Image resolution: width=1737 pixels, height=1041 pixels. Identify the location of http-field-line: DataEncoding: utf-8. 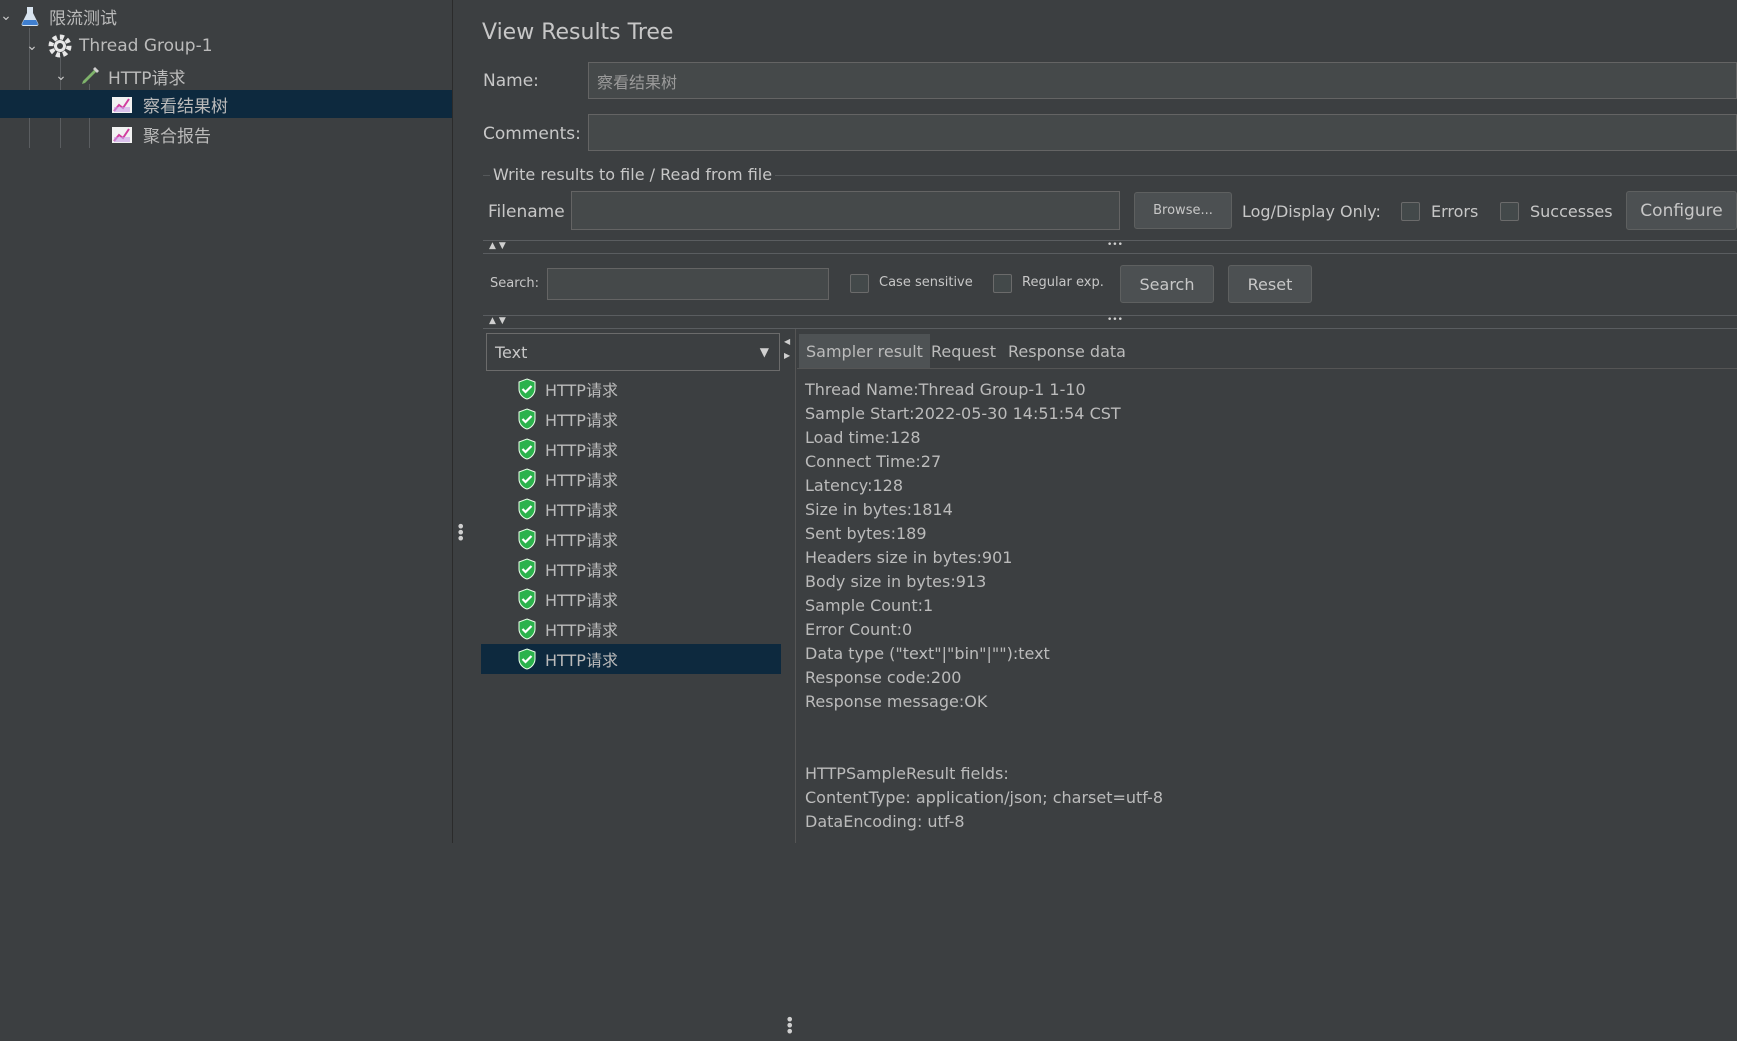
(885, 821).